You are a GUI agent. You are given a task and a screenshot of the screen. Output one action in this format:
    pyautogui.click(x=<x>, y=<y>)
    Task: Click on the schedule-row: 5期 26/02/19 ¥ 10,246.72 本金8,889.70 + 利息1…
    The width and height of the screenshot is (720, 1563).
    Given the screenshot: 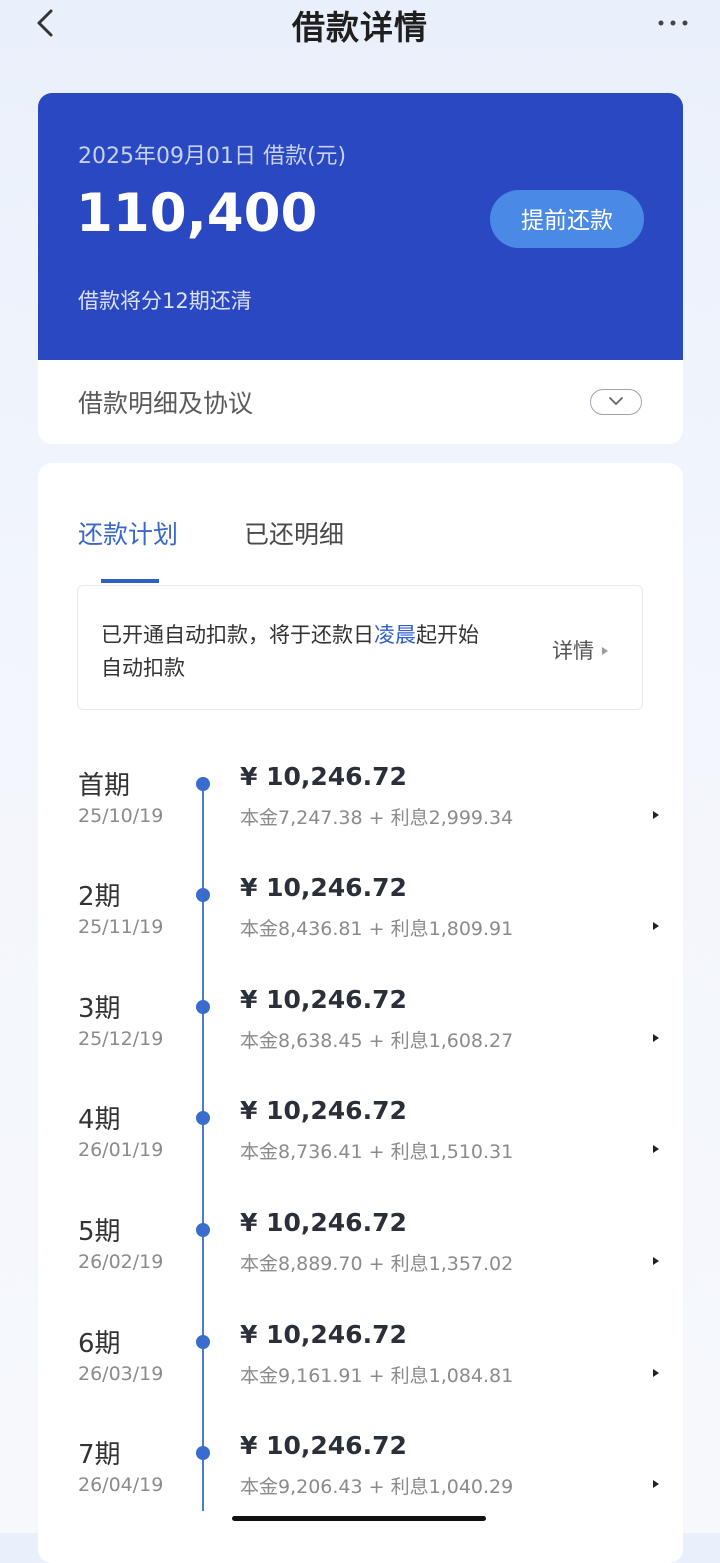 What is the action you would take?
    pyautogui.click(x=360, y=1259)
    